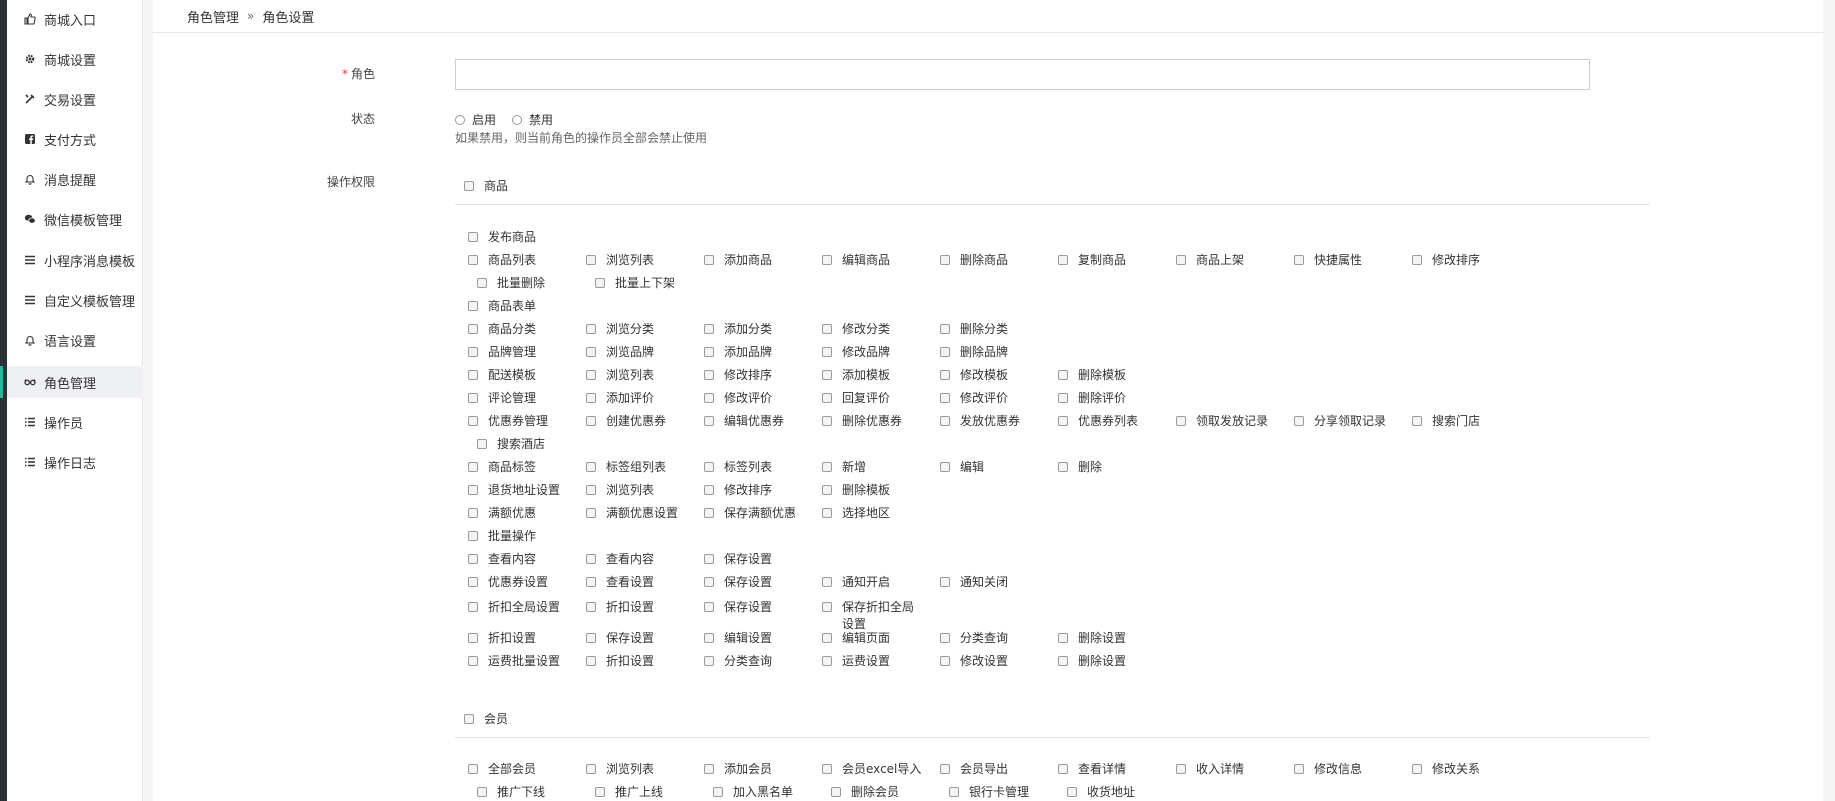 The width and height of the screenshot is (1835, 801). What do you see at coordinates (856, 661) in the screenshot?
I see `permission-checkbox-item: 运费设置` at bounding box center [856, 661].